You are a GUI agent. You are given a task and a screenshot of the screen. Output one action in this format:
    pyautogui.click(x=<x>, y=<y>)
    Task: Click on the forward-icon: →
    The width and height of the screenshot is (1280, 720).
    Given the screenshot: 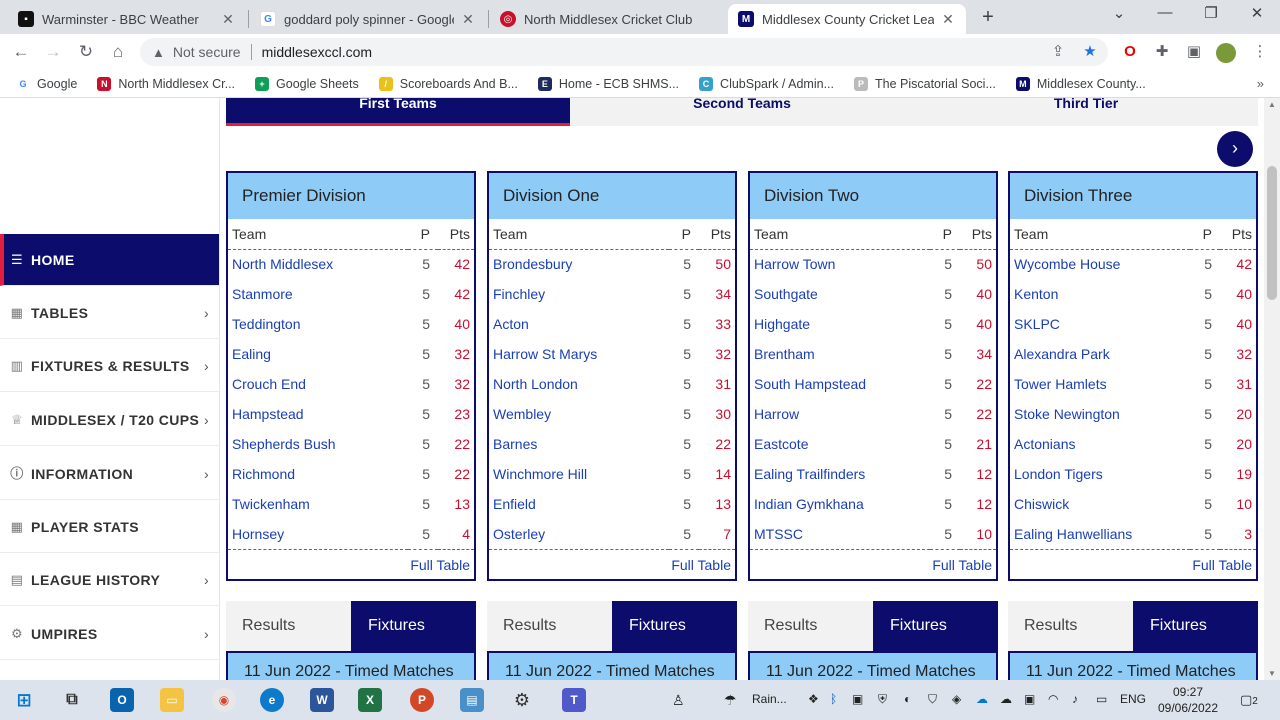 What is the action you would take?
    pyautogui.click(x=53, y=53)
    